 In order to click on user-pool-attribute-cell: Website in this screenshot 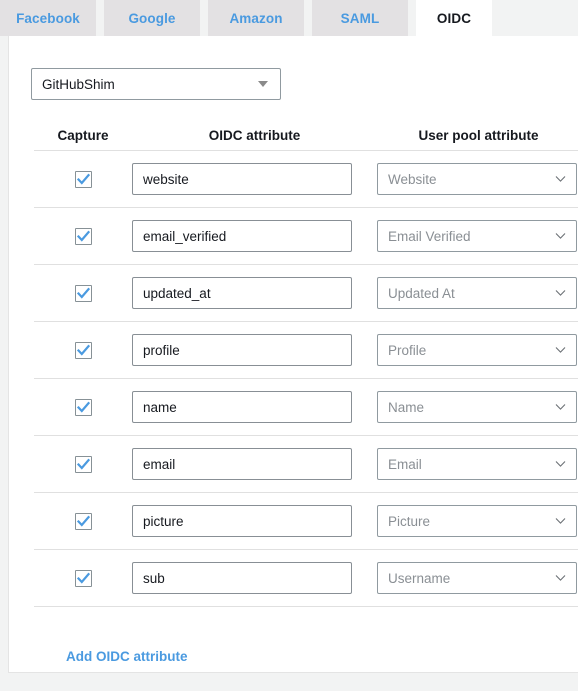, I will do `click(477, 179)`.